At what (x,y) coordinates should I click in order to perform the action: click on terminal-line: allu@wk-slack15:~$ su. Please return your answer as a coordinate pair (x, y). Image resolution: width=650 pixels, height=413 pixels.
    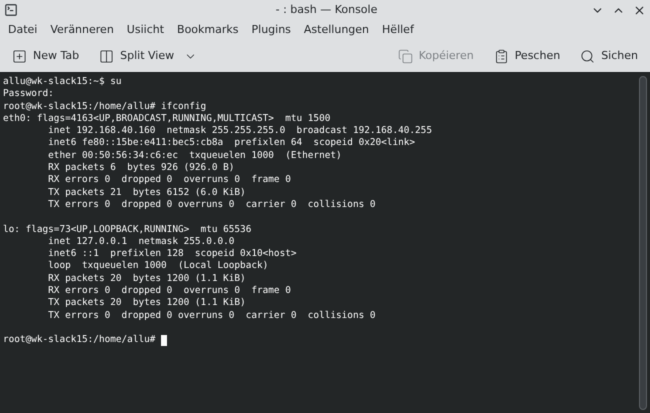
    Looking at the image, I should click on (62, 82).